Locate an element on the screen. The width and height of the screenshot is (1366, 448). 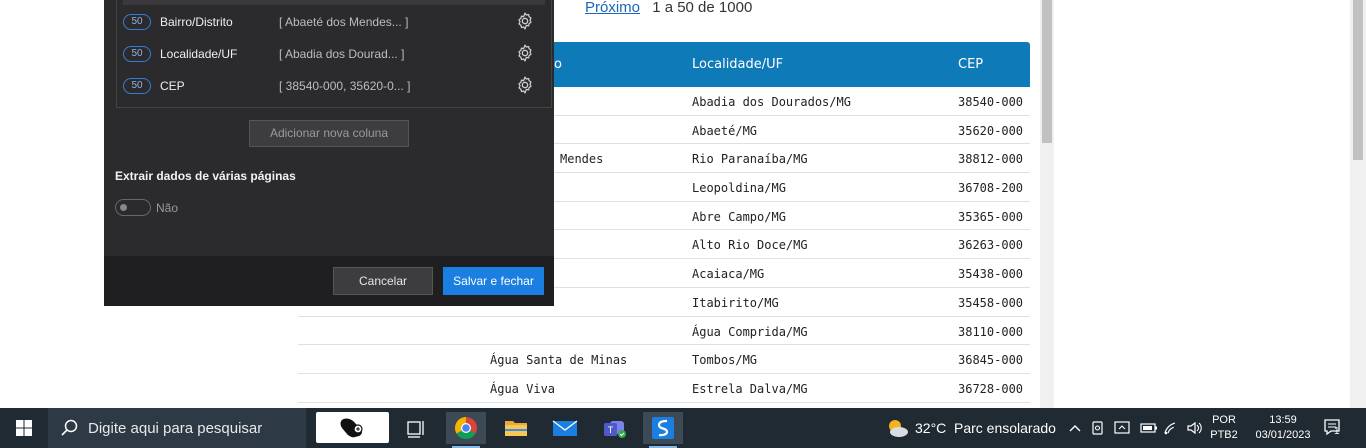
taskbar-chrome is located at coordinates (466, 430).